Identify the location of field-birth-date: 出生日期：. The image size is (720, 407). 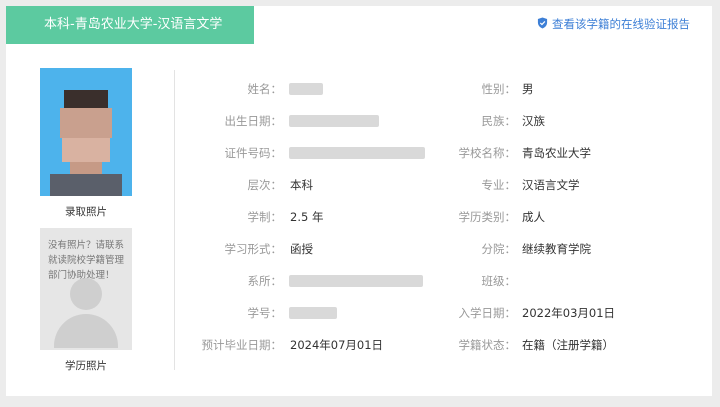
(234, 121).